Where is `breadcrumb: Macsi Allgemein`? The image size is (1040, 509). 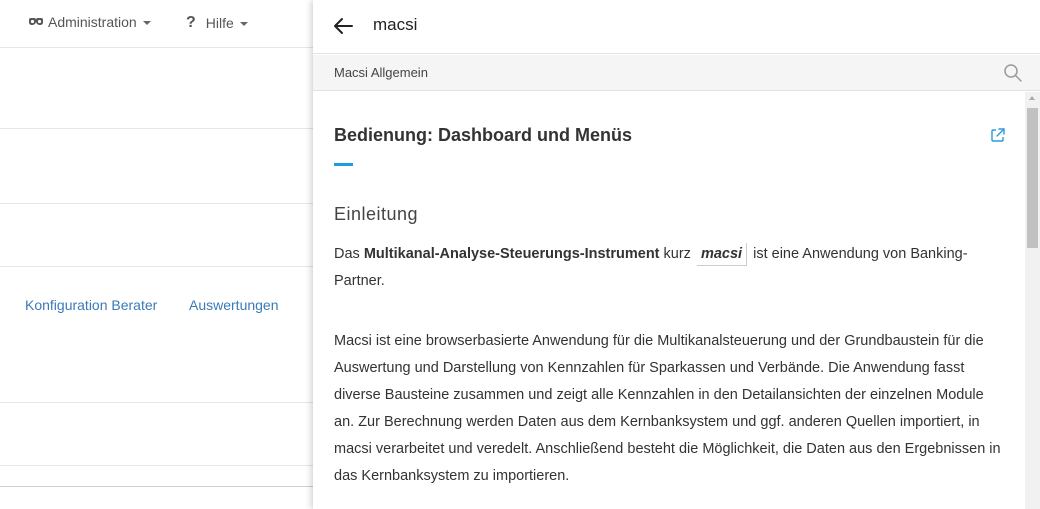 breadcrumb: Macsi Allgemein is located at coordinates (381, 72).